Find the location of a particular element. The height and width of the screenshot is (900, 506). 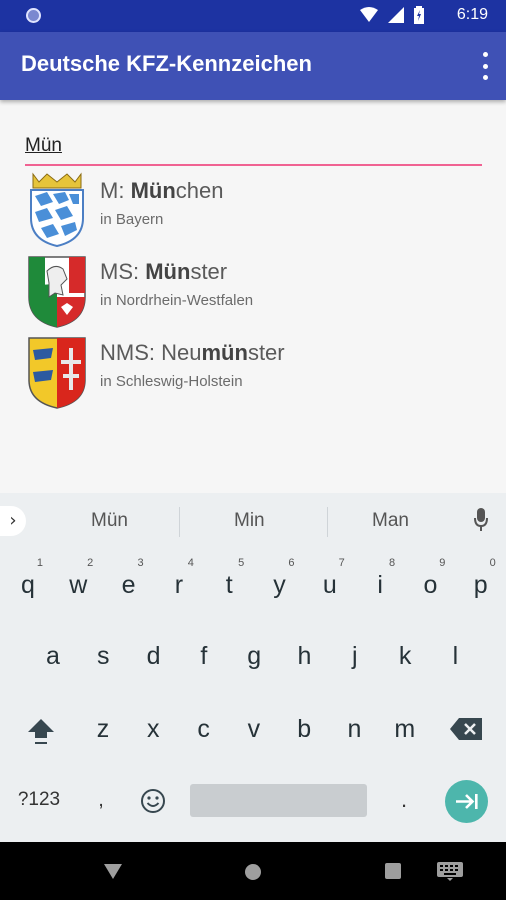

go-button is located at coordinates (466, 801).